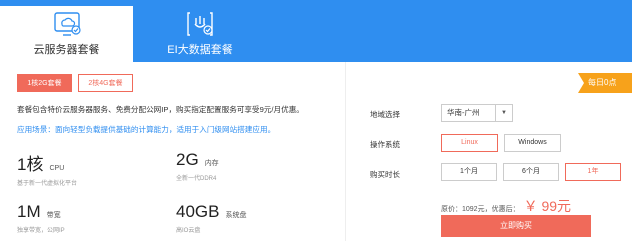 The height and width of the screenshot is (241, 632). Describe the element at coordinates (44, 83) in the screenshot. I see `config-option-1c2g: 1核2G套餐` at that location.